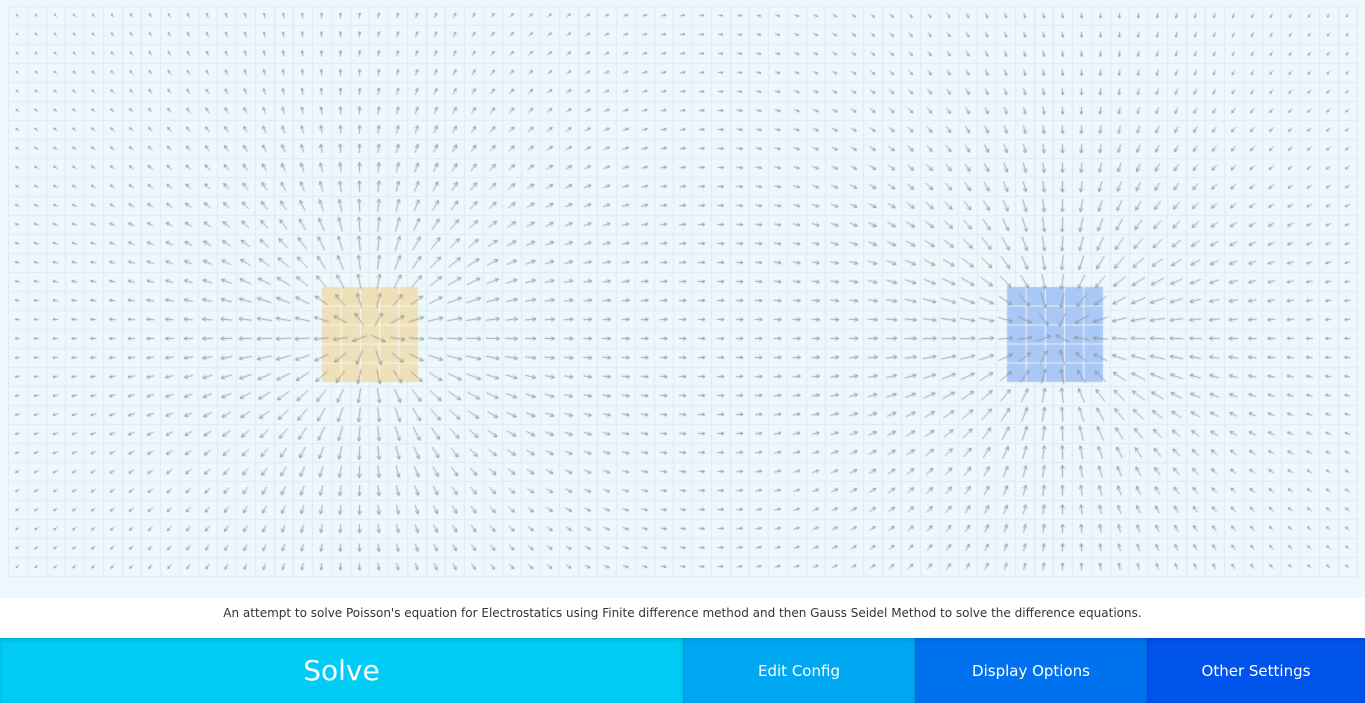 The image size is (1365, 703). What do you see at coordinates (1031, 670) in the screenshot?
I see `display-options-button: Display Options` at bounding box center [1031, 670].